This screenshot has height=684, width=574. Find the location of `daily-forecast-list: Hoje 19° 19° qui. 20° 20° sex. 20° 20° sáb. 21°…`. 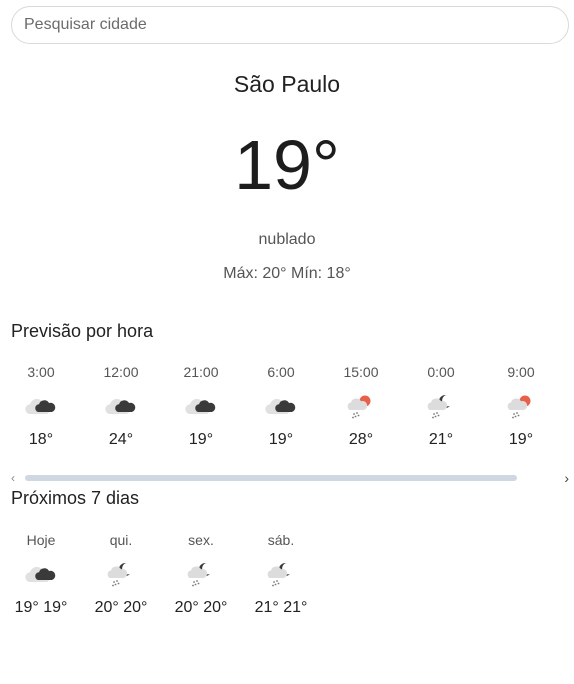

daily-forecast-list: Hoje 19° 19° qui. 20° 20° sex. 20° 20° sáb. 21°… is located at coordinates (287, 580).